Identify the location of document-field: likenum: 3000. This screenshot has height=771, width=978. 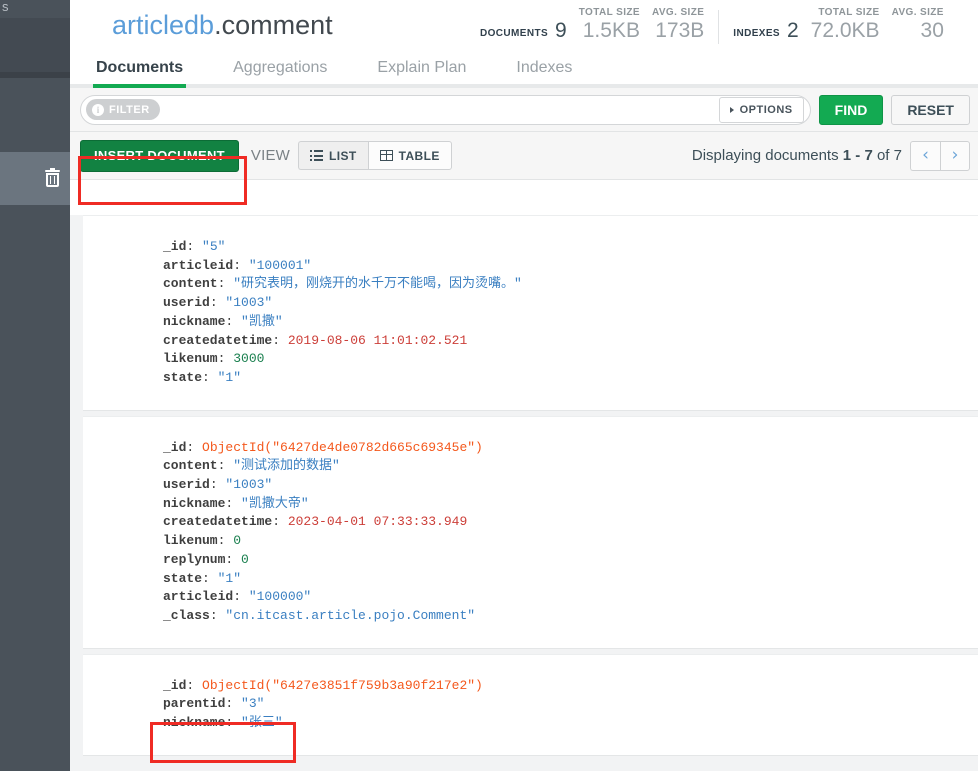
(570, 359).